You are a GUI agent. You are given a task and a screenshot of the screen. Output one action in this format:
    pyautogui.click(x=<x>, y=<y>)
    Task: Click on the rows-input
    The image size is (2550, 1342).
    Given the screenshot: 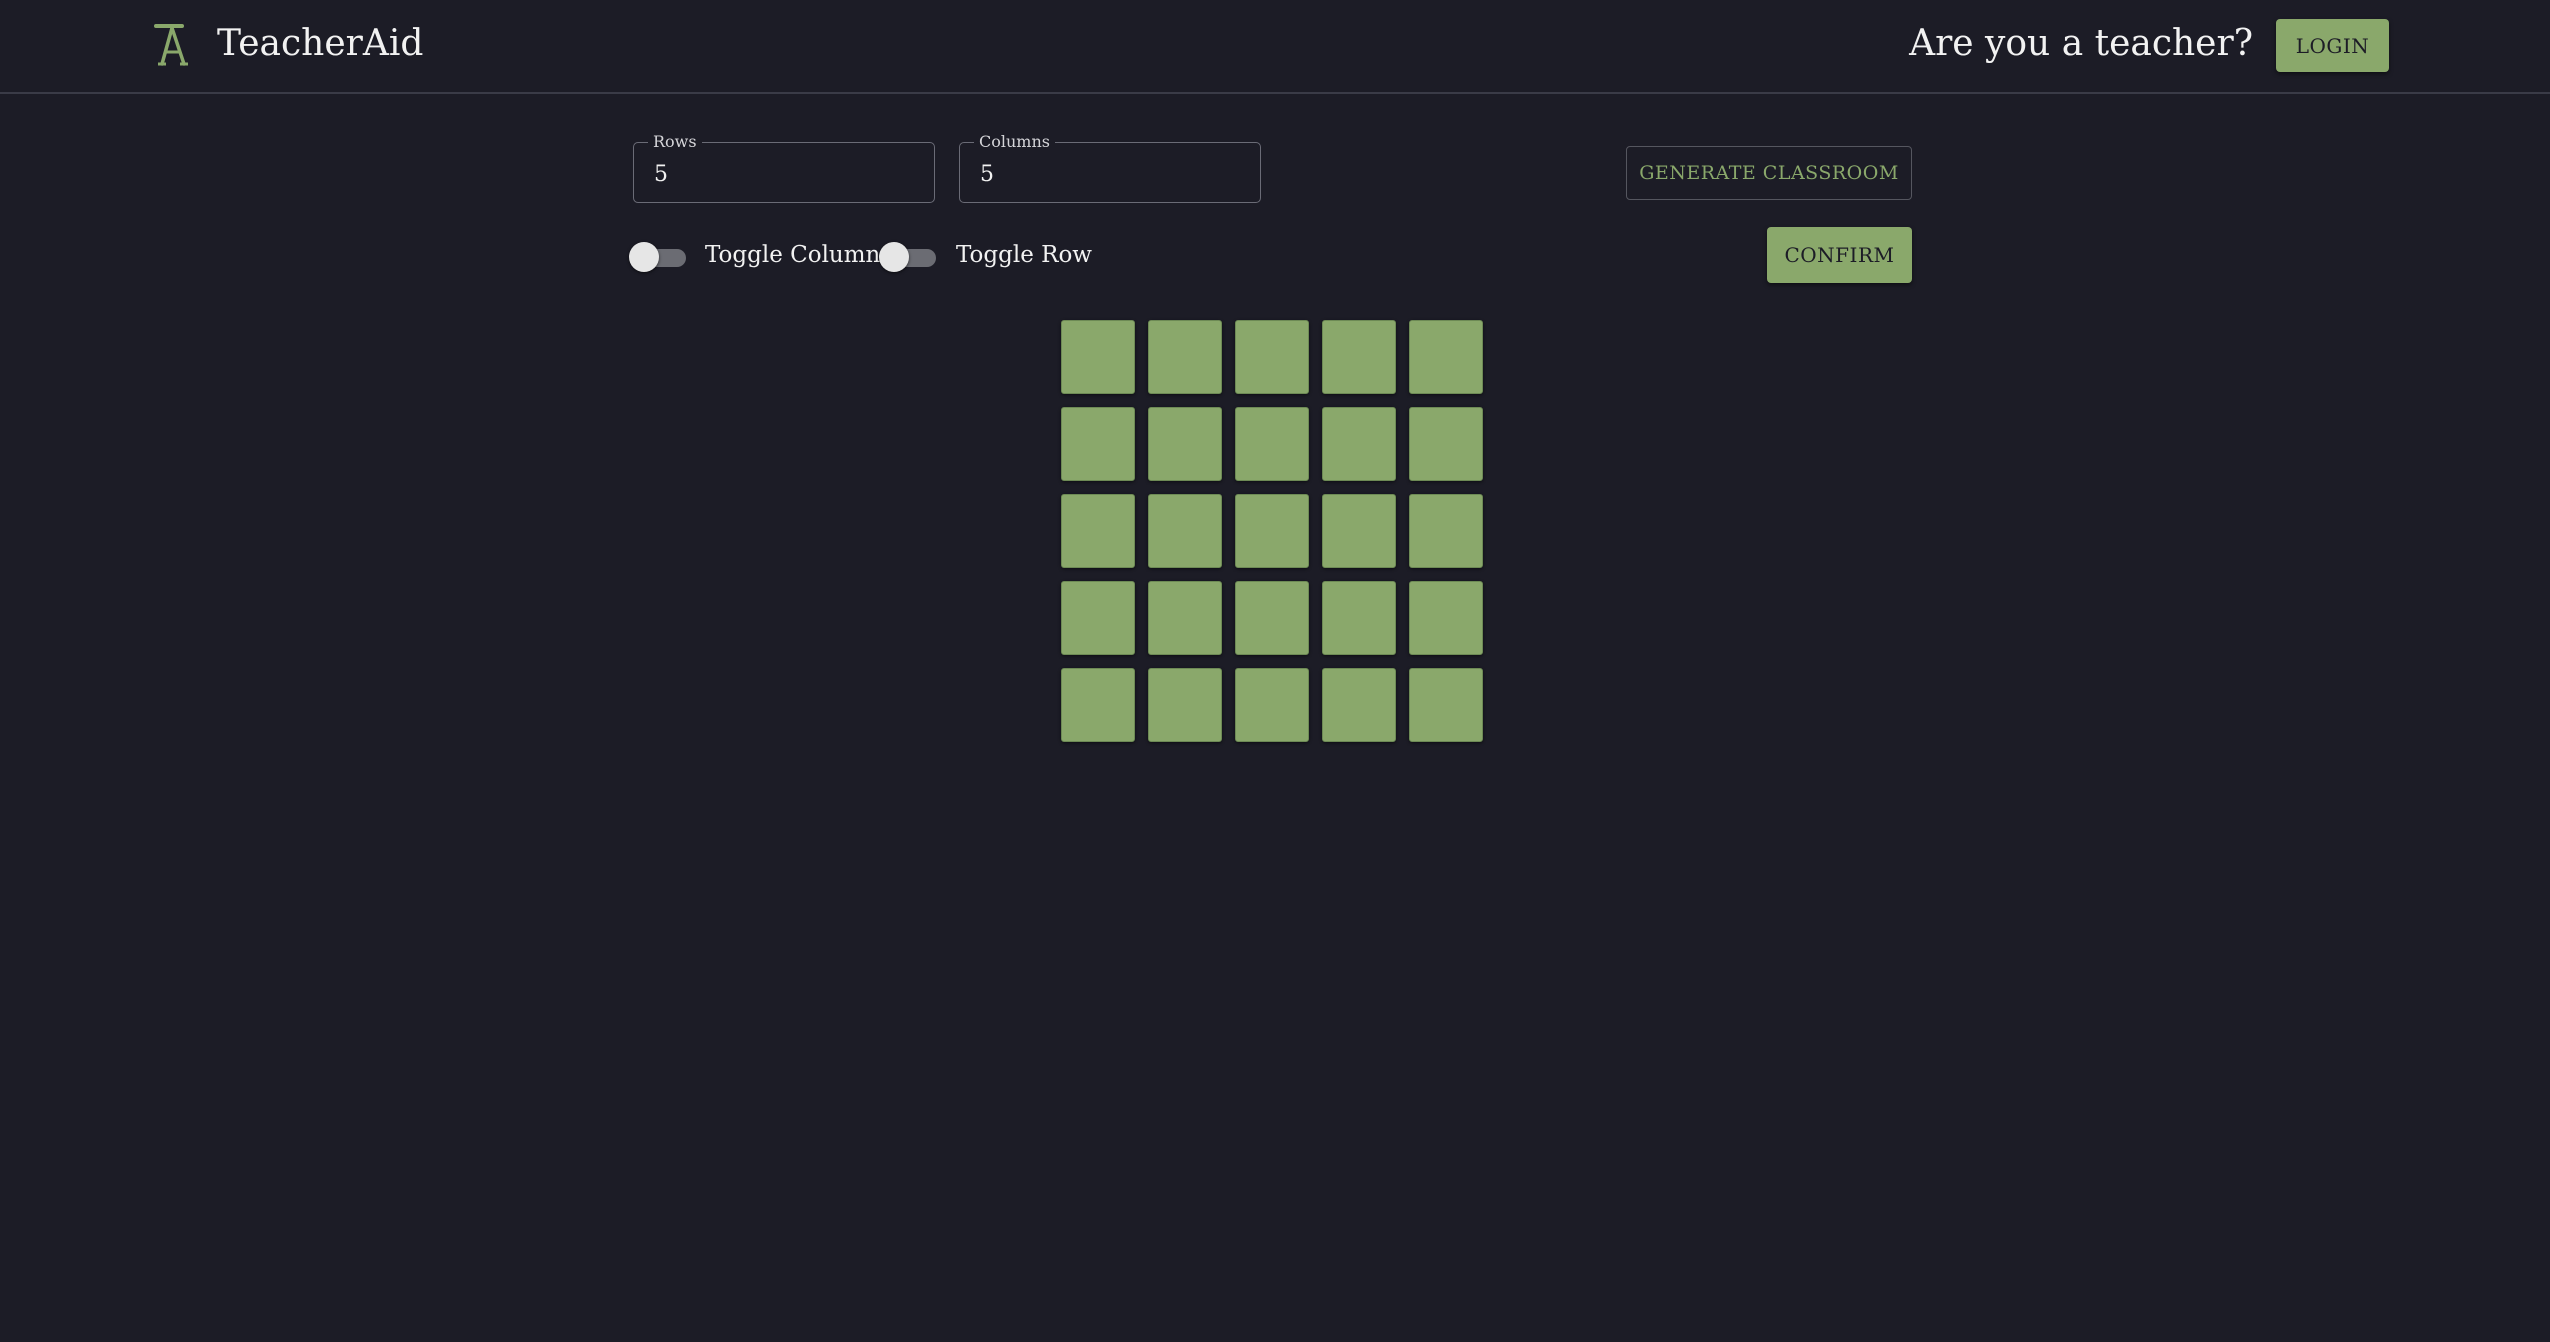 What is the action you would take?
    pyautogui.click(x=784, y=174)
    